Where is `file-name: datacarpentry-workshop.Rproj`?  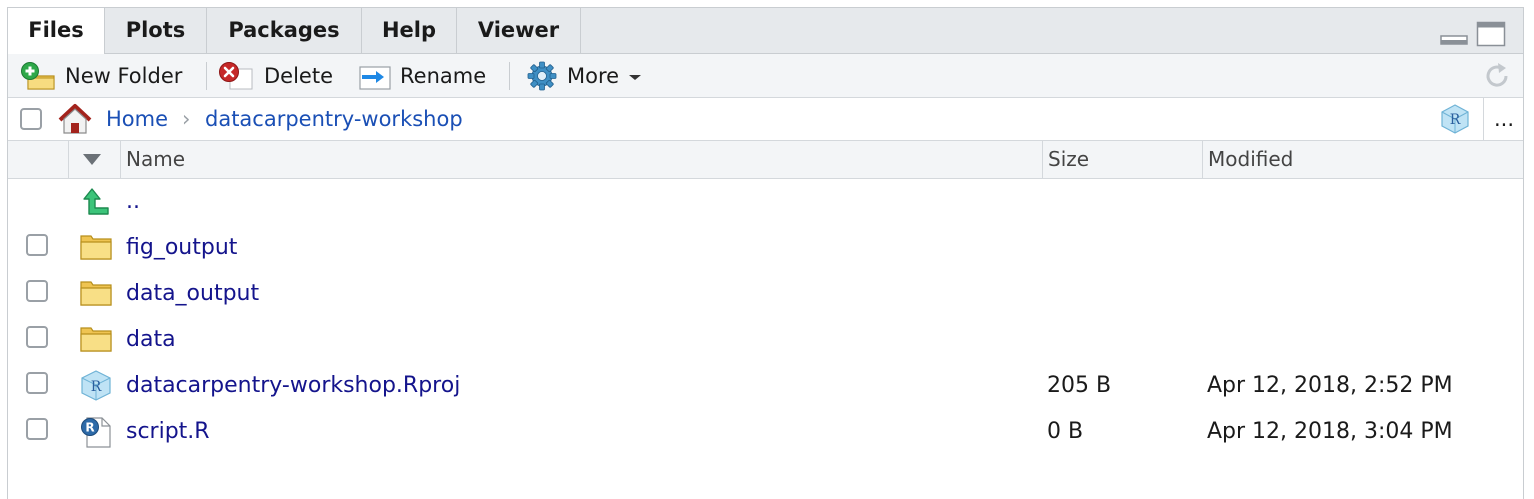 file-name: datacarpentry-workshop.Rproj is located at coordinates (293, 386).